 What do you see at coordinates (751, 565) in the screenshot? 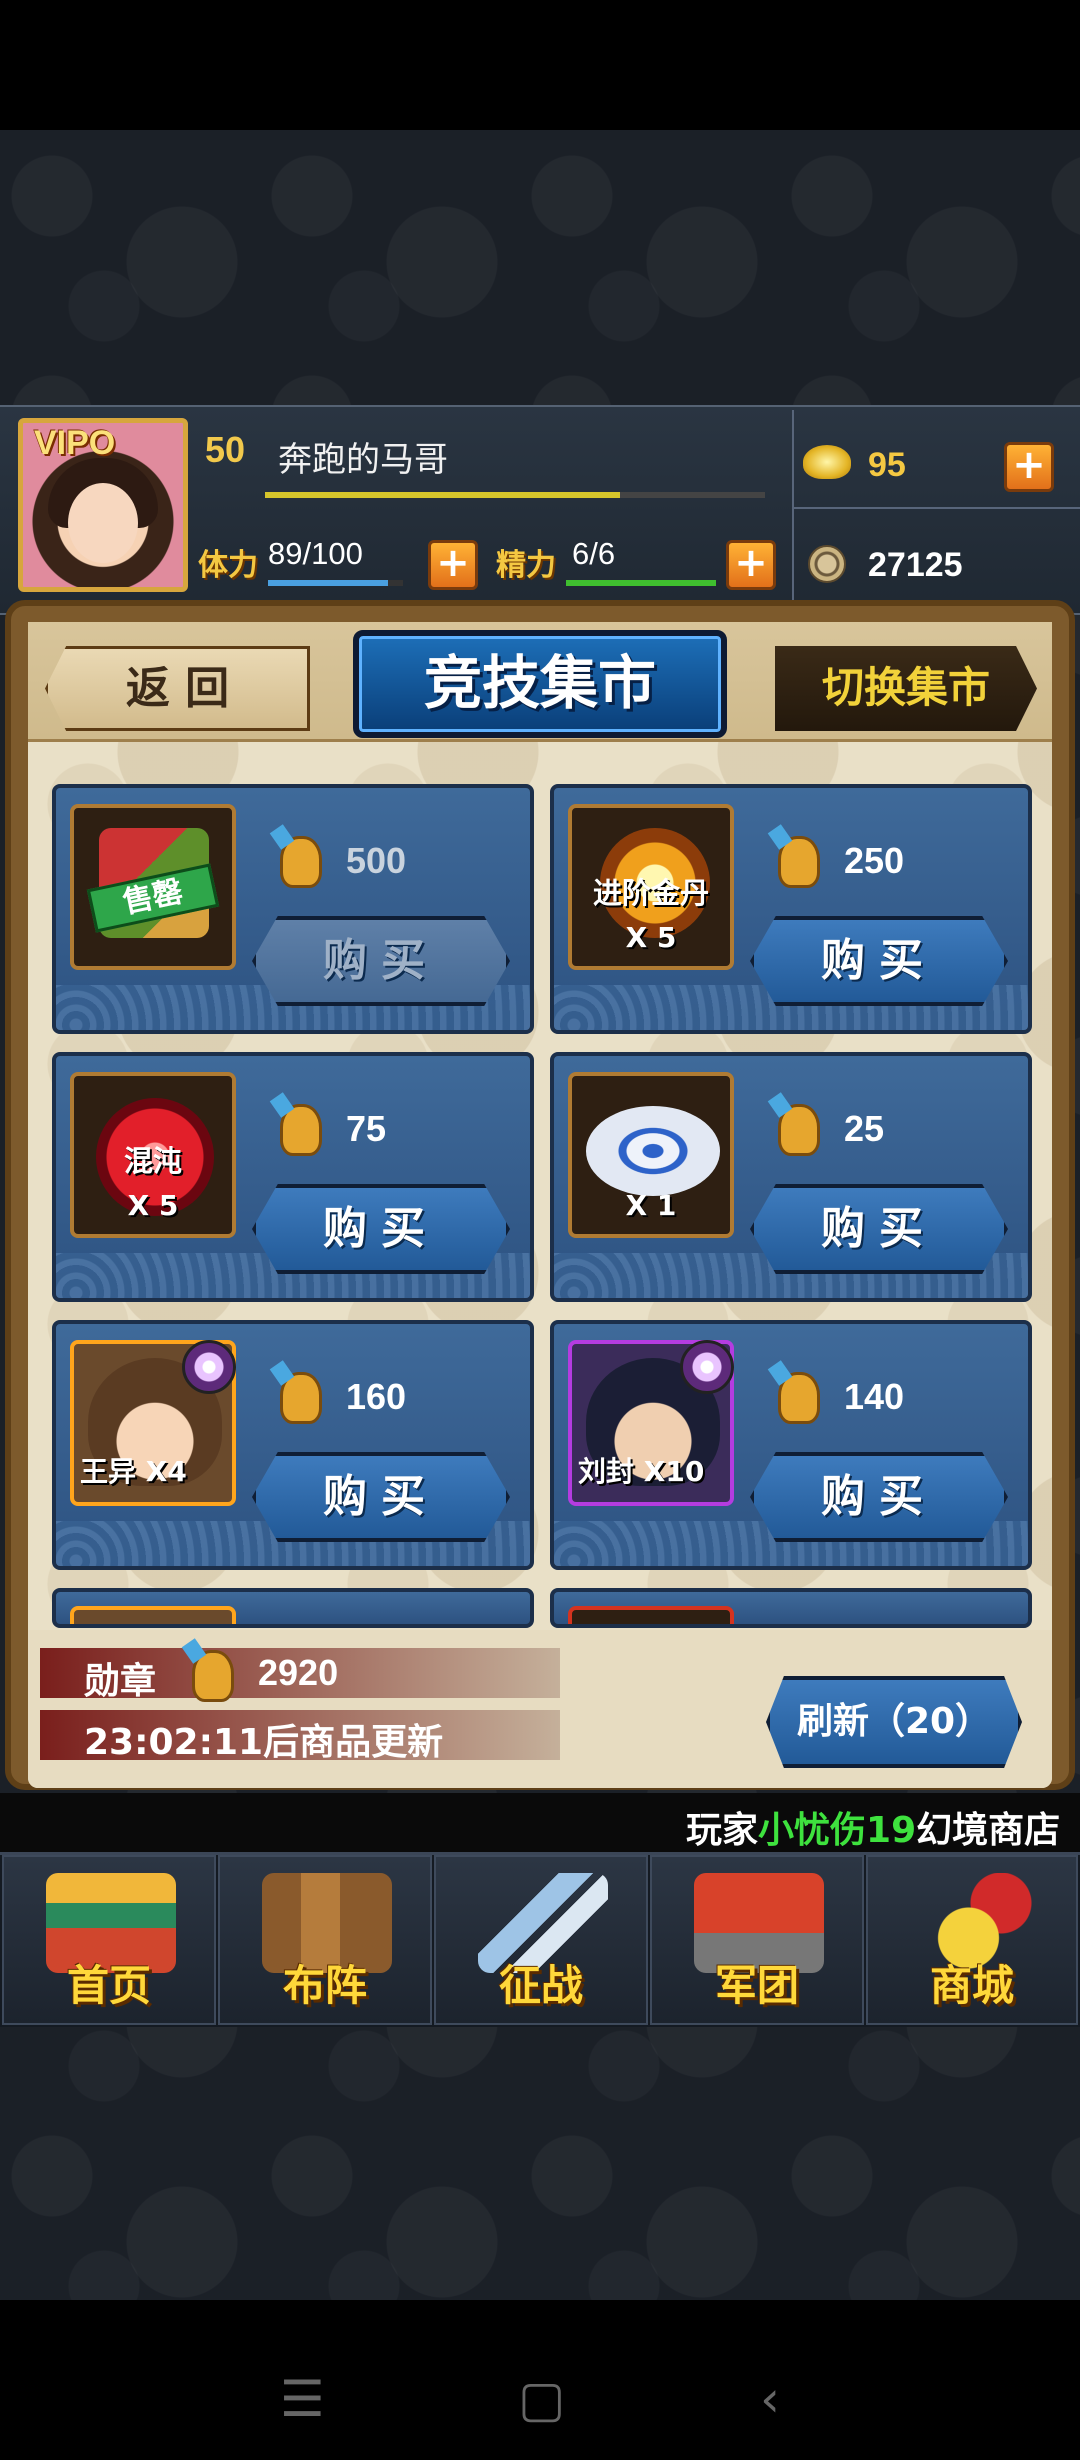
I see `add-energy-button: +` at bounding box center [751, 565].